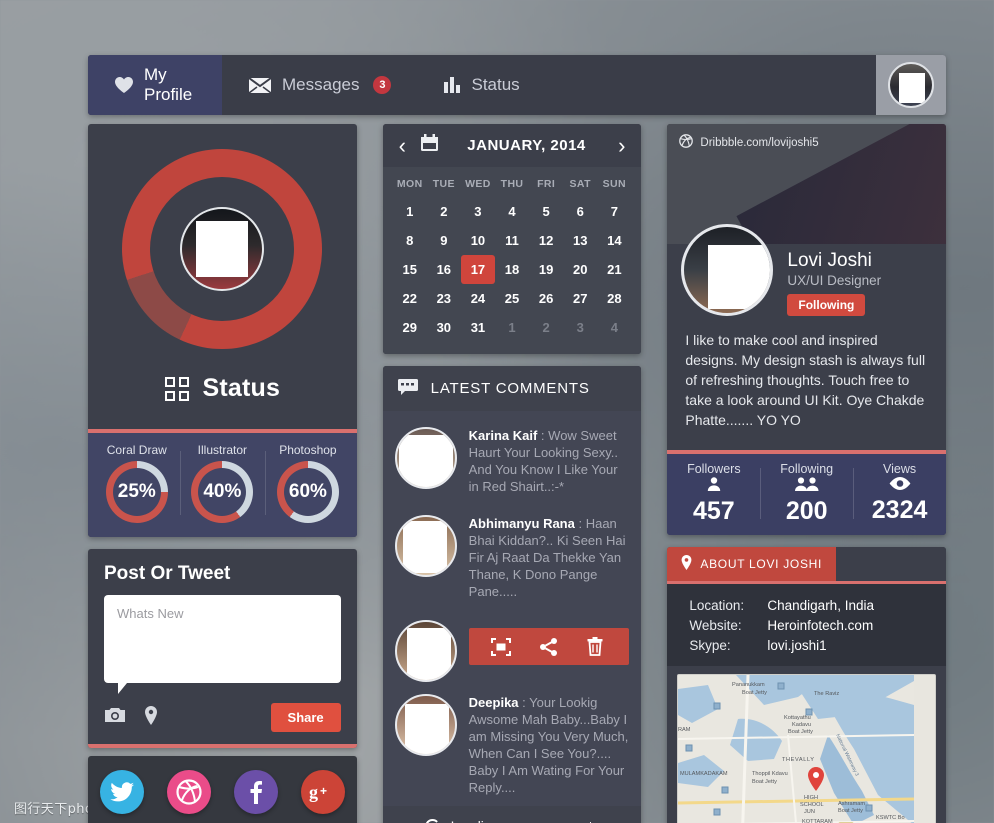 The image size is (994, 823). What do you see at coordinates (595, 646) in the screenshot?
I see `trash-icon` at bounding box center [595, 646].